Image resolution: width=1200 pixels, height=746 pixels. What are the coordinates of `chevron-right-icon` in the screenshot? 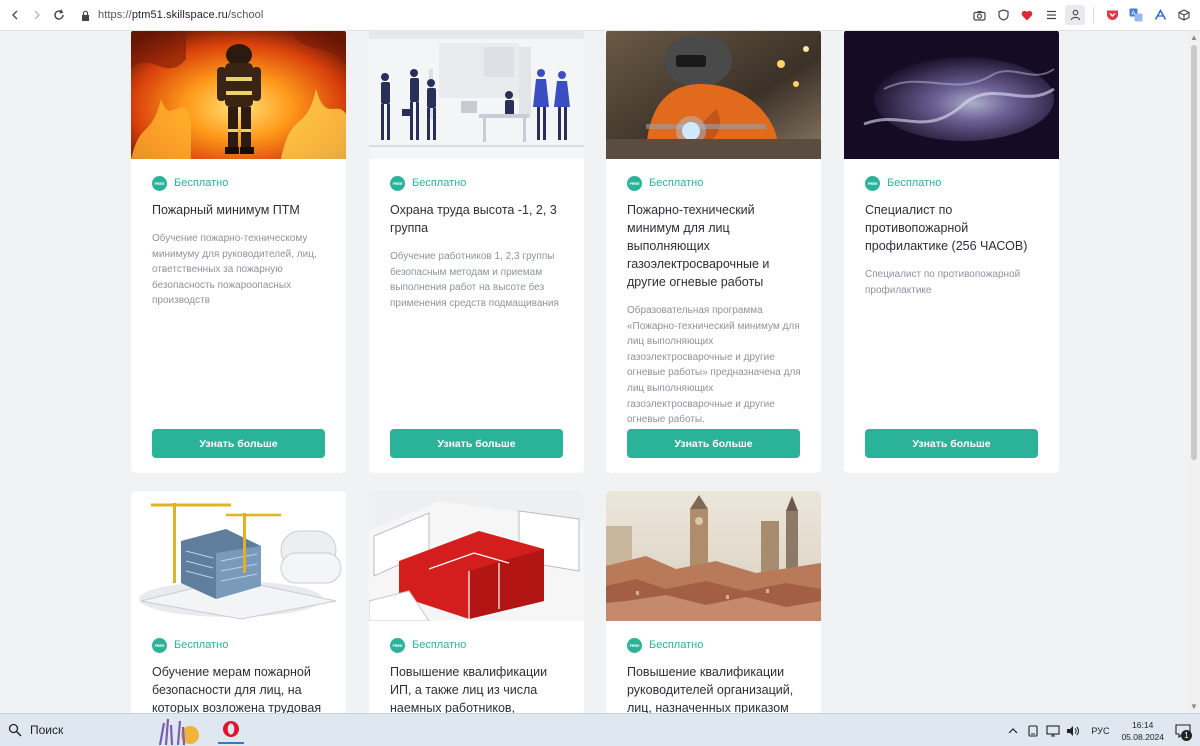 It's located at (37, 15).